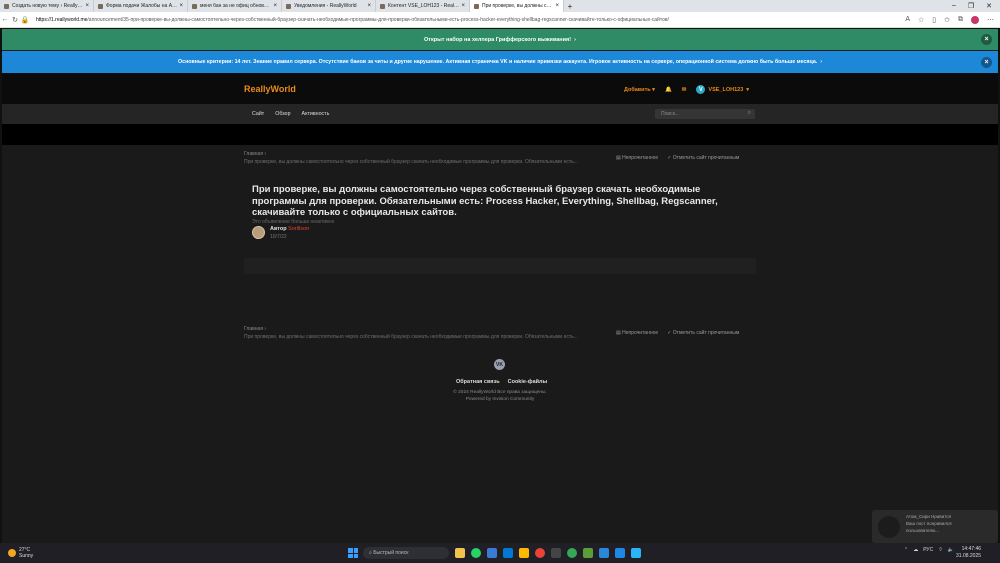 The image size is (1000, 563). What do you see at coordinates (749, 113) in the screenshot?
I see `search-icon: ⌕` at bounding box center [749, 113].